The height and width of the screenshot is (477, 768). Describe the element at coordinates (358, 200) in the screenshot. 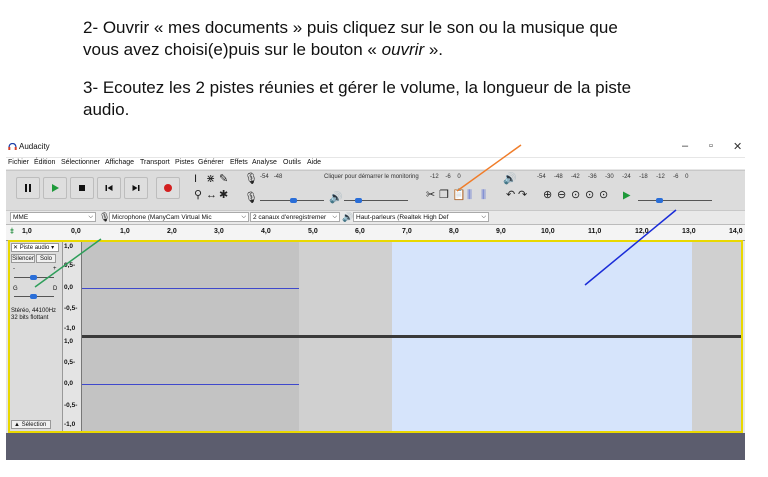

I see `playback-volume-knob` at that location.